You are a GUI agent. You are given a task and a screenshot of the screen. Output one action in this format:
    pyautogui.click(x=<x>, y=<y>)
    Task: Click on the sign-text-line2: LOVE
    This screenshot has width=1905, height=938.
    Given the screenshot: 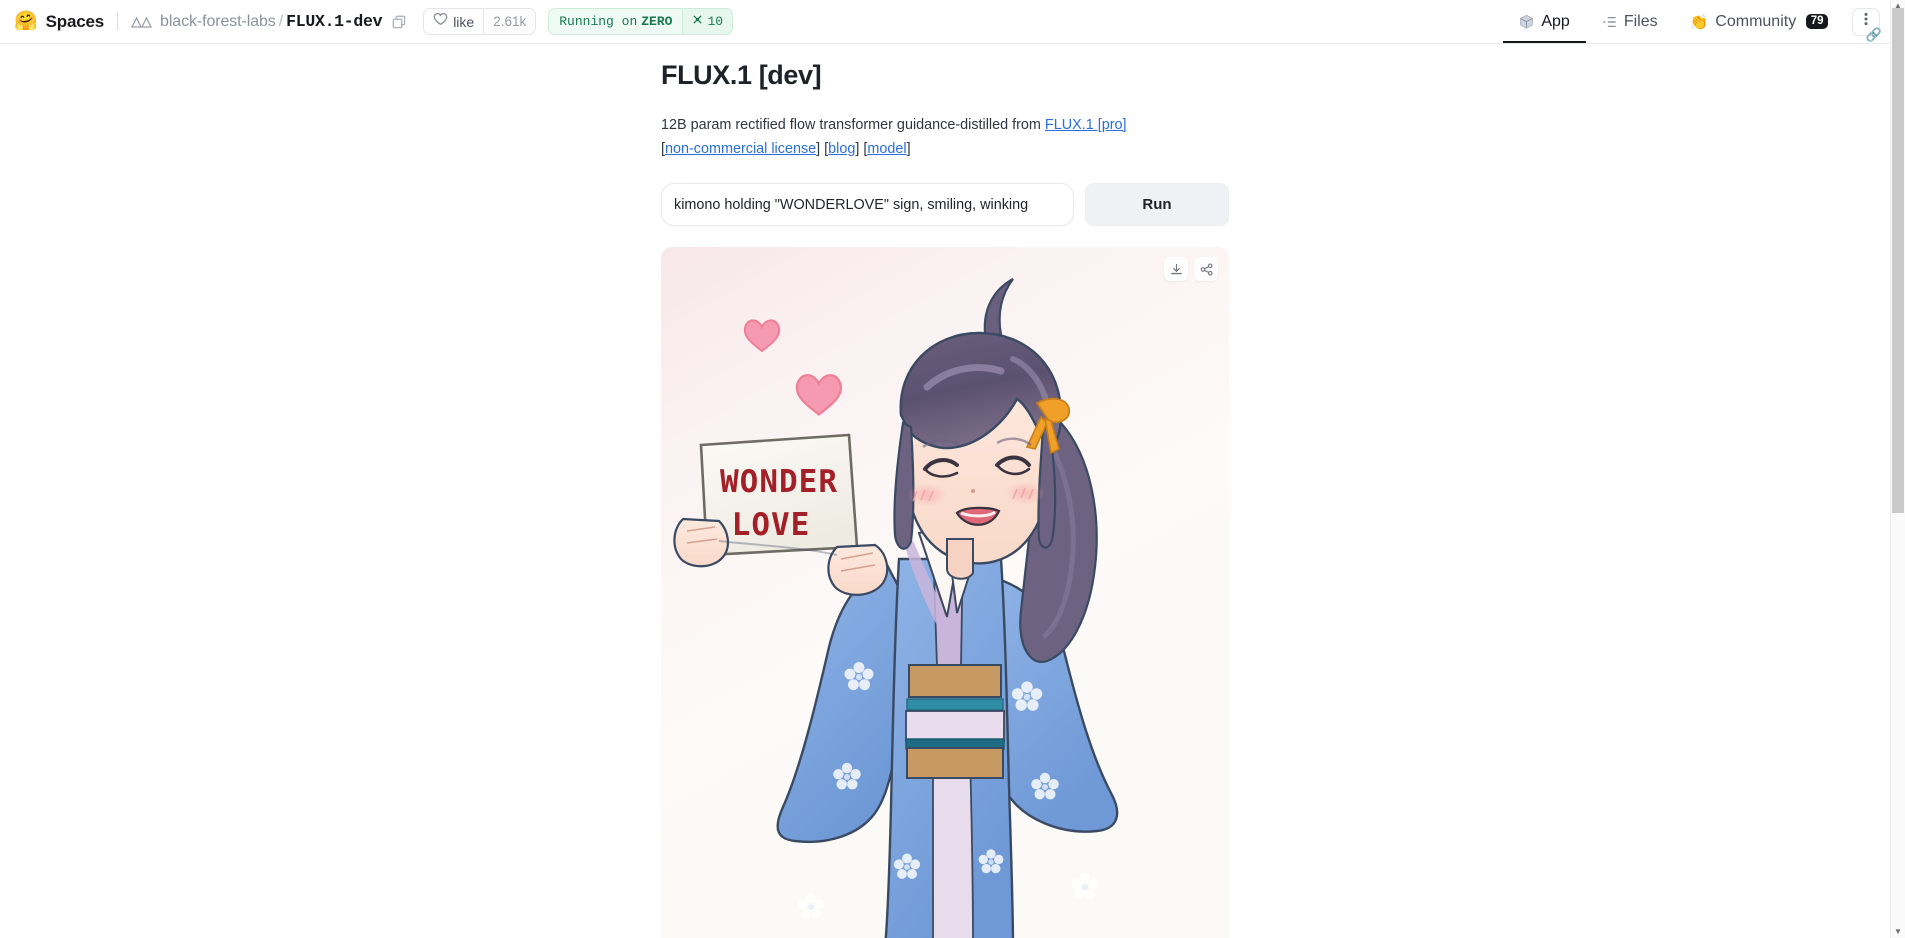 What is the action you would take?
    pyautogui.click(x=771, y=525)
    